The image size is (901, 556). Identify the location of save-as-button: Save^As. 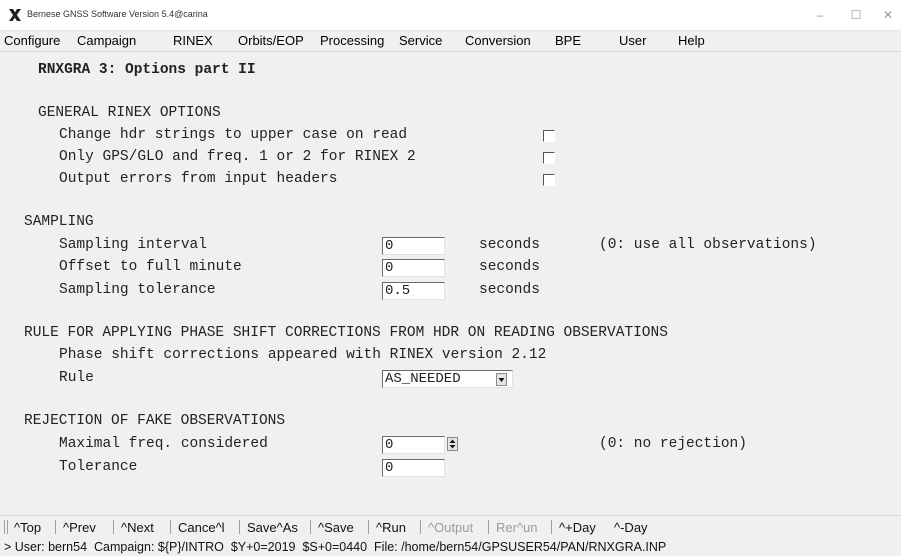
(272, 527).